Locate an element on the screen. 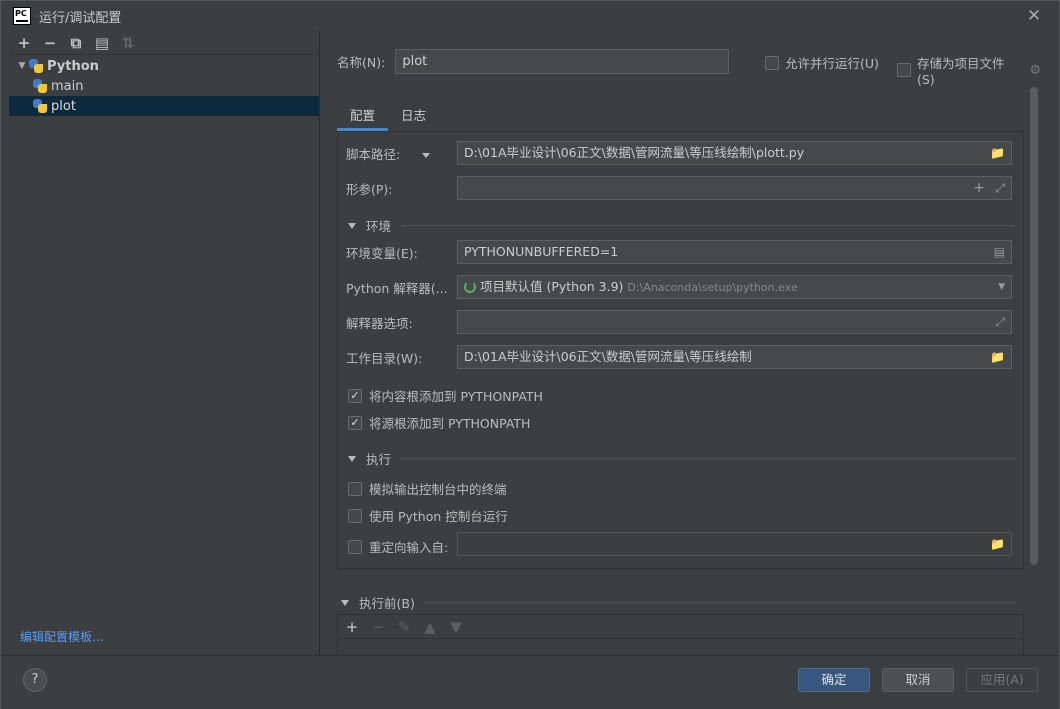 Image resolution: width=1060 pixels, height=709 pixels. add-source-roots-option: ✓ 将源根添加到 PYTHONPATH is located at coordinates (439, 422).